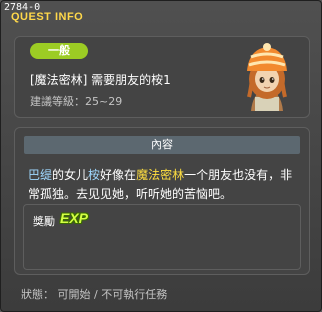 The width and height of the screenshot is (322, 312). Describe the element at coordinates (76, 101) in the screenshot. I see `recommended-level: 建議等級：25~29` at that location.